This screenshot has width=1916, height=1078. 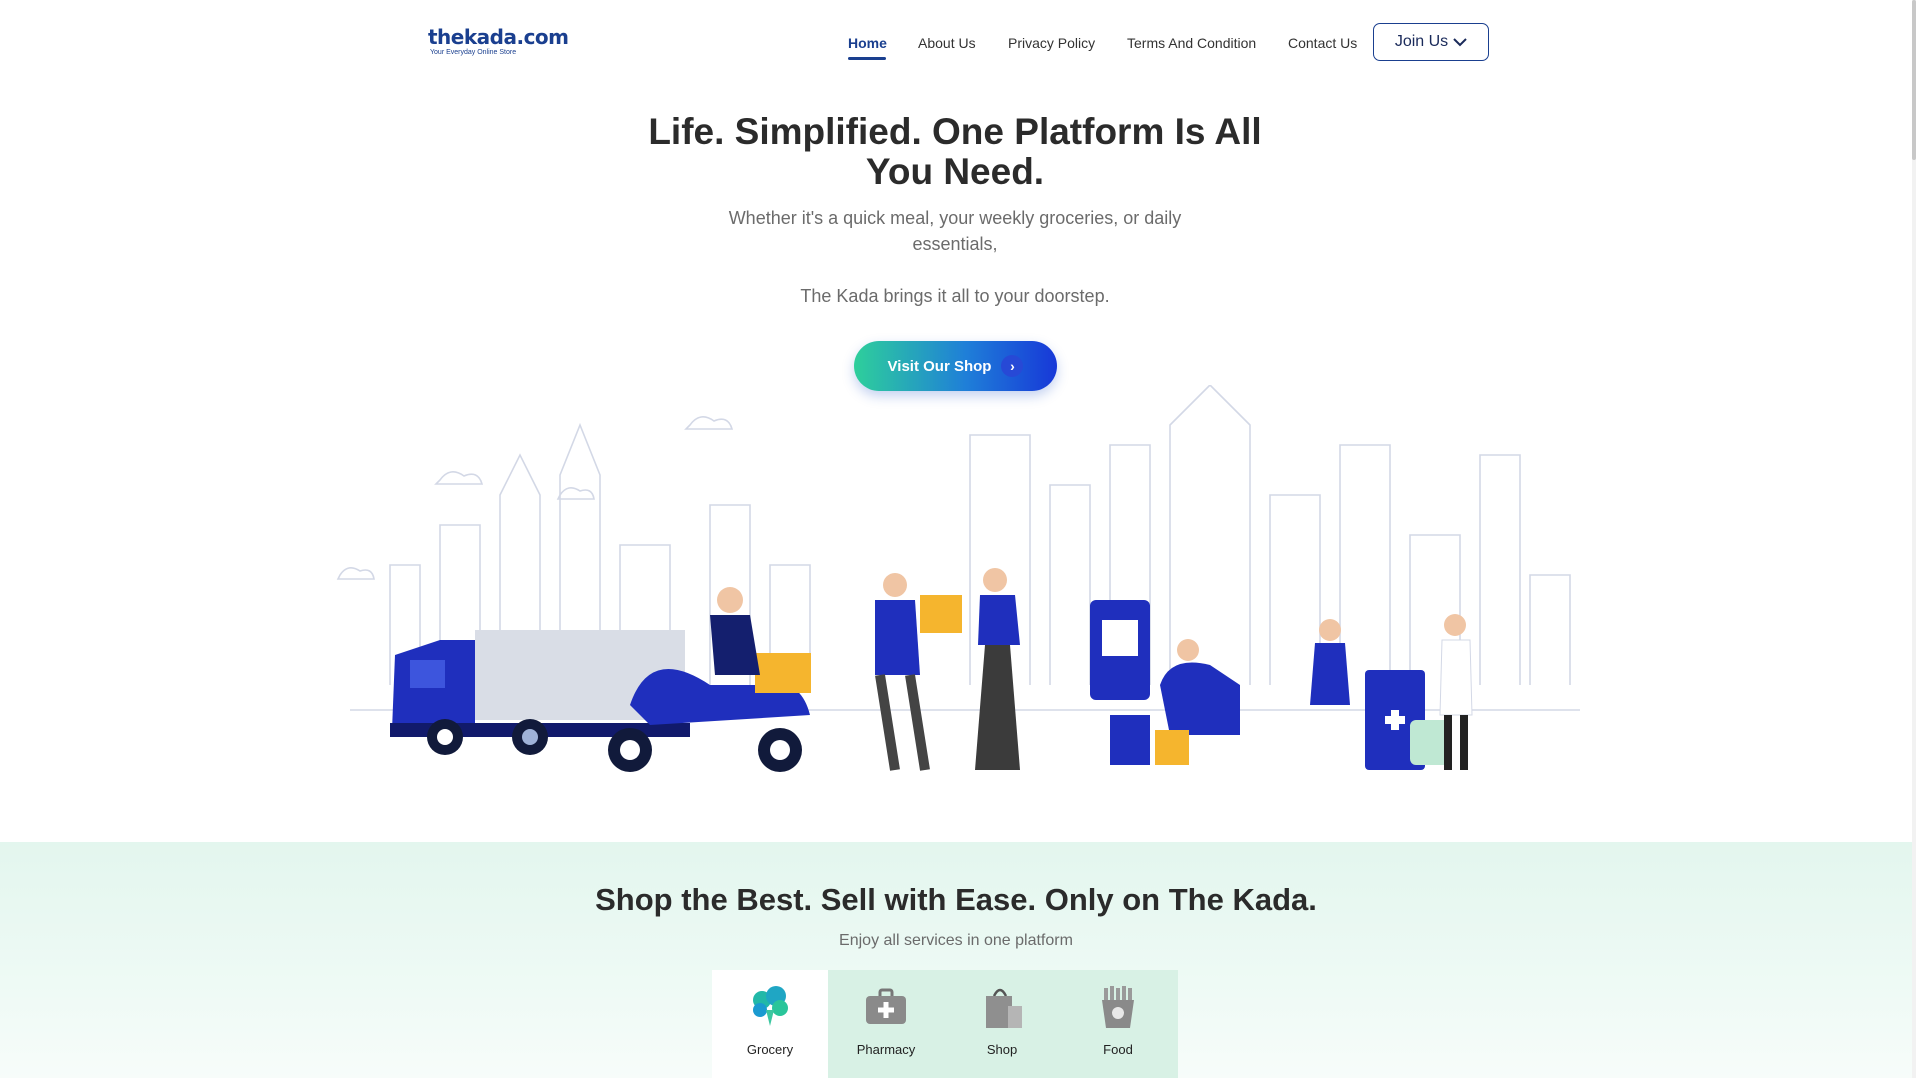 What do you see at coordinates (770, 1006) in the screenshot?
I see `broccoli-icon` at bounding box center [770, 1006].